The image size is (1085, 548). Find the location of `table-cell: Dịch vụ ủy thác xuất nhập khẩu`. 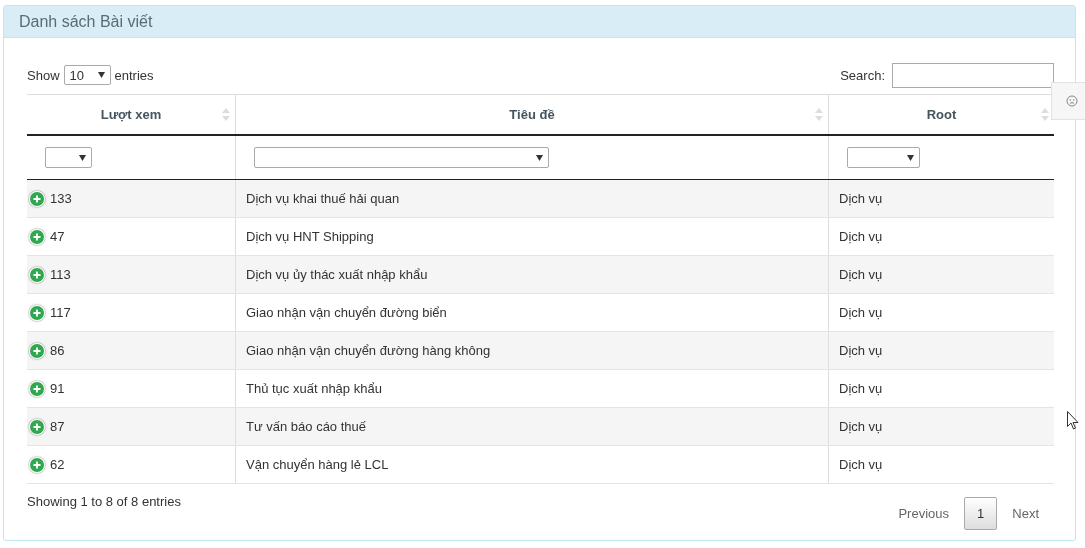

table-cell: Dịch vụ ủy thác xuất nhập khẩu is located at coordinates (532, 274).